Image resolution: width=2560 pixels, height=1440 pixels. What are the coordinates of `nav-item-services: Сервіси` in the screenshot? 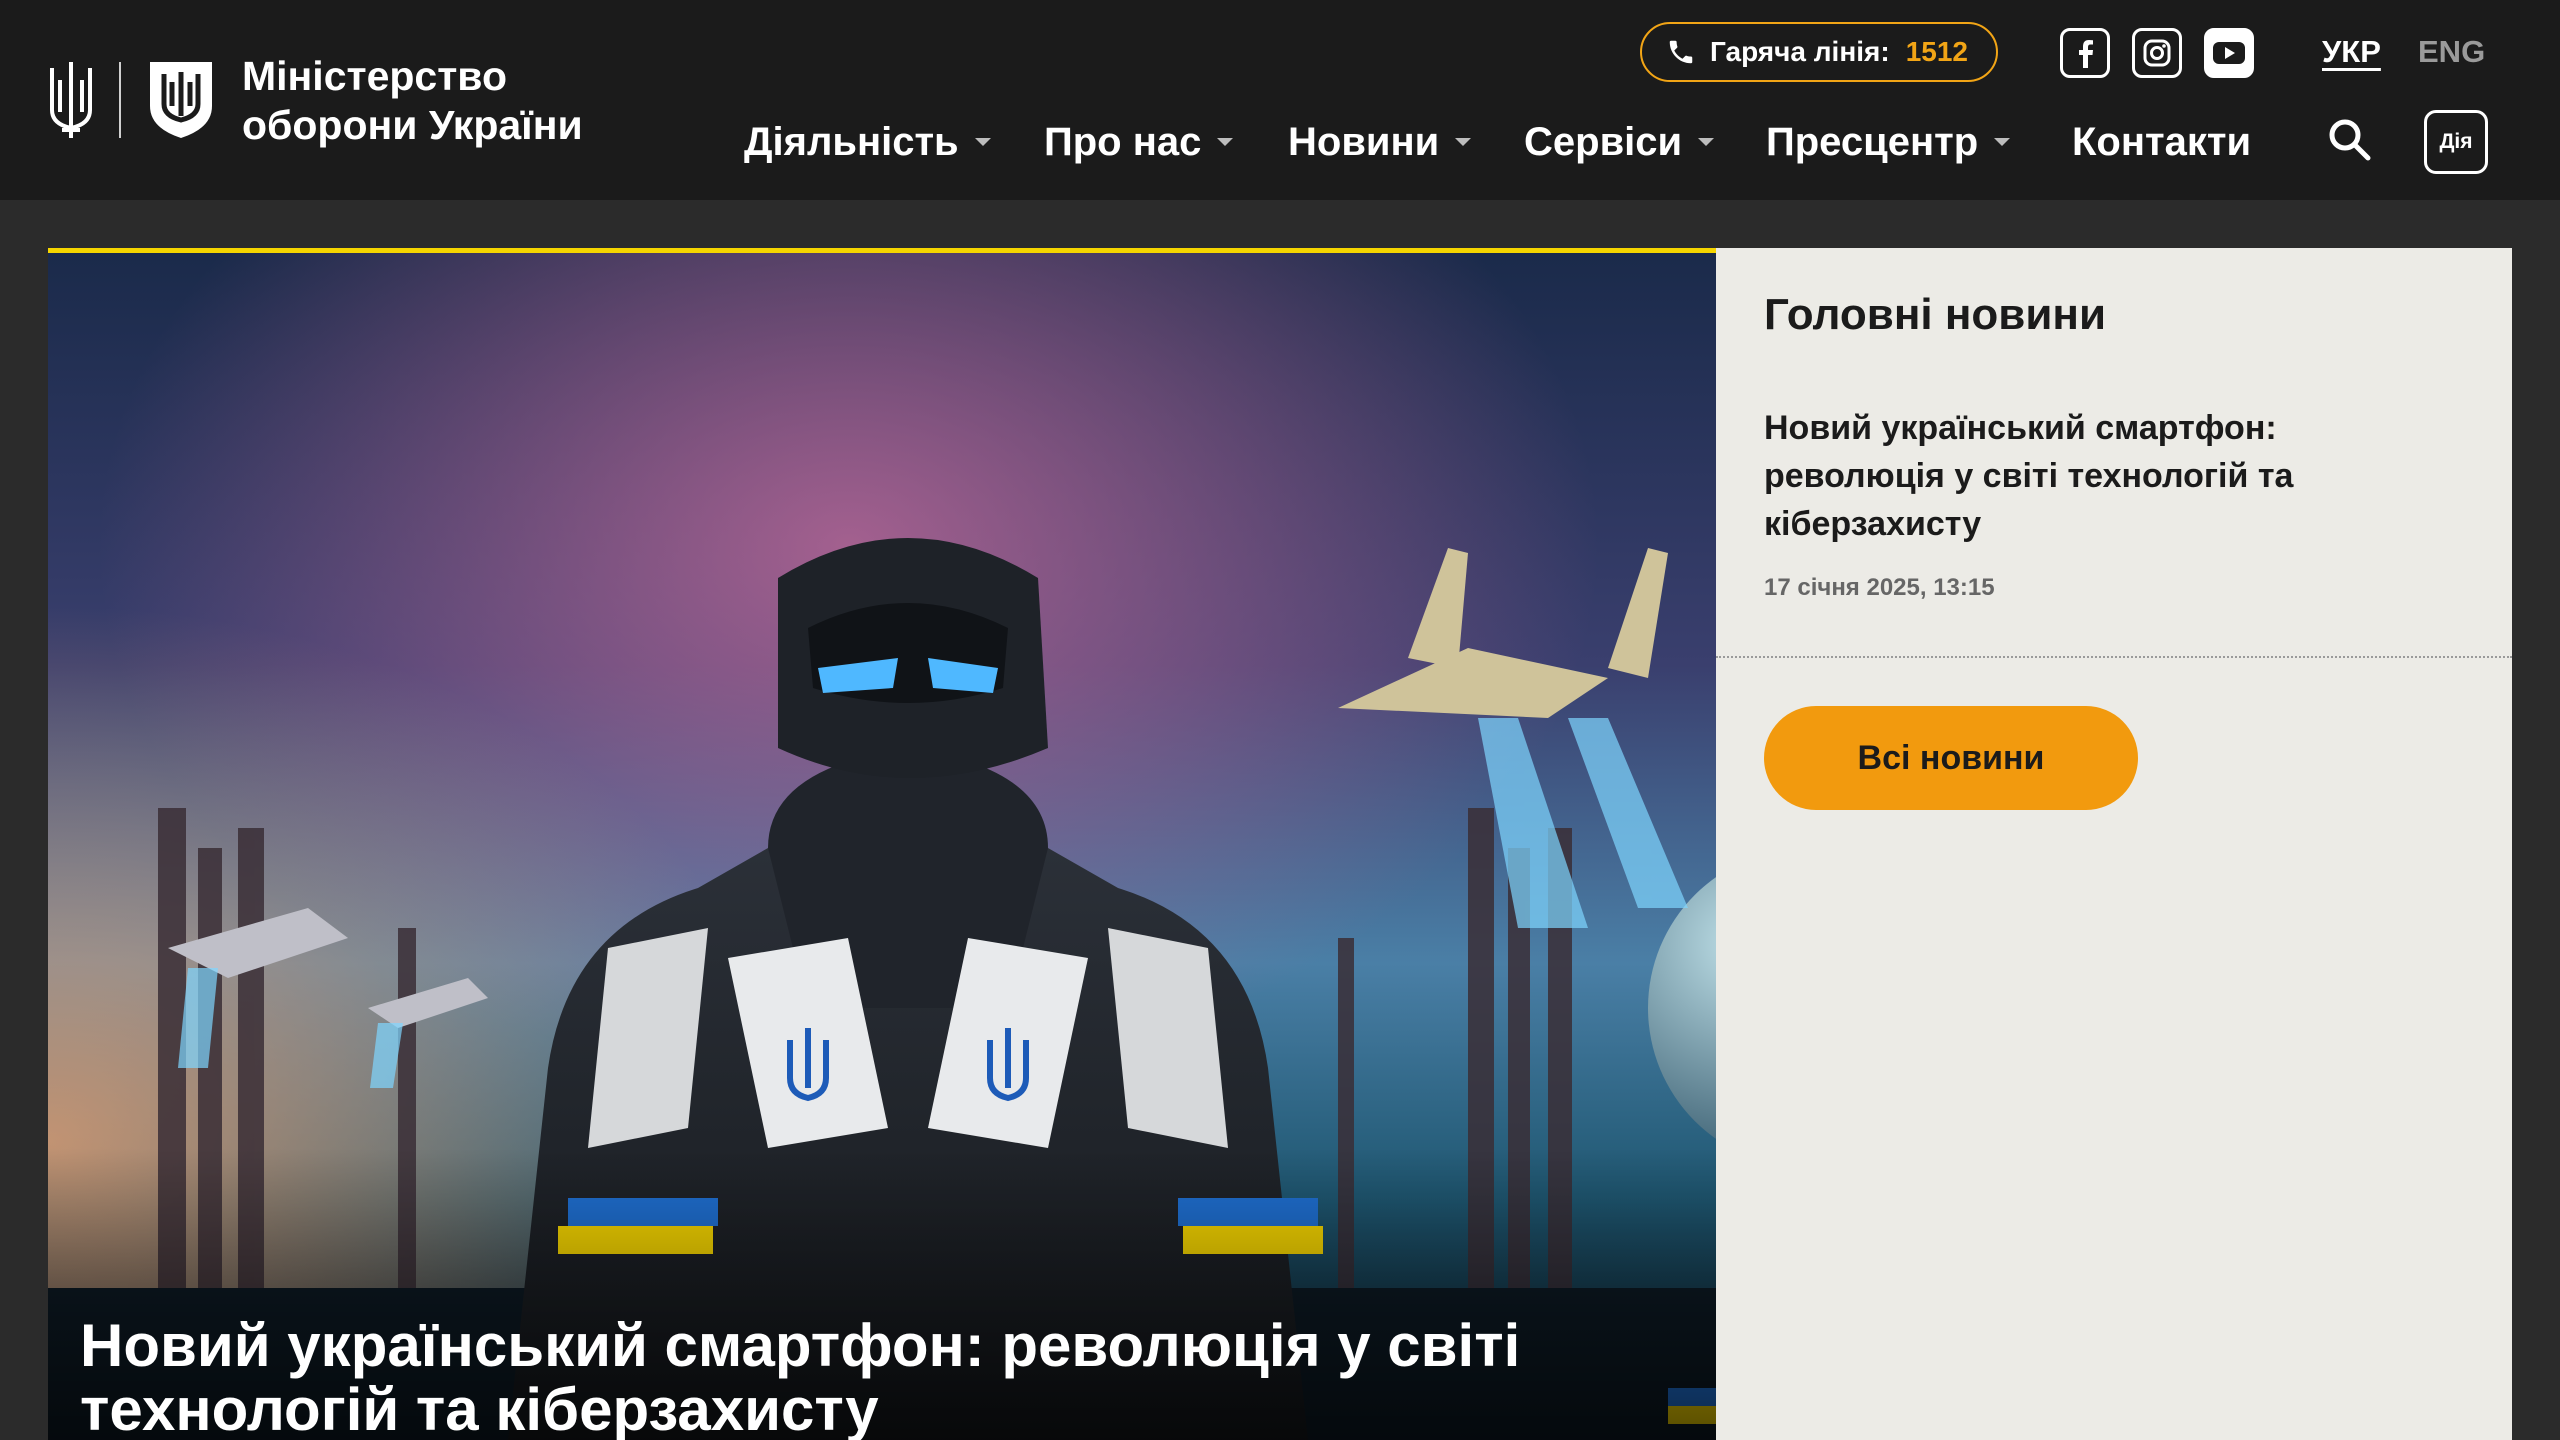 It's located at (1619, 142).